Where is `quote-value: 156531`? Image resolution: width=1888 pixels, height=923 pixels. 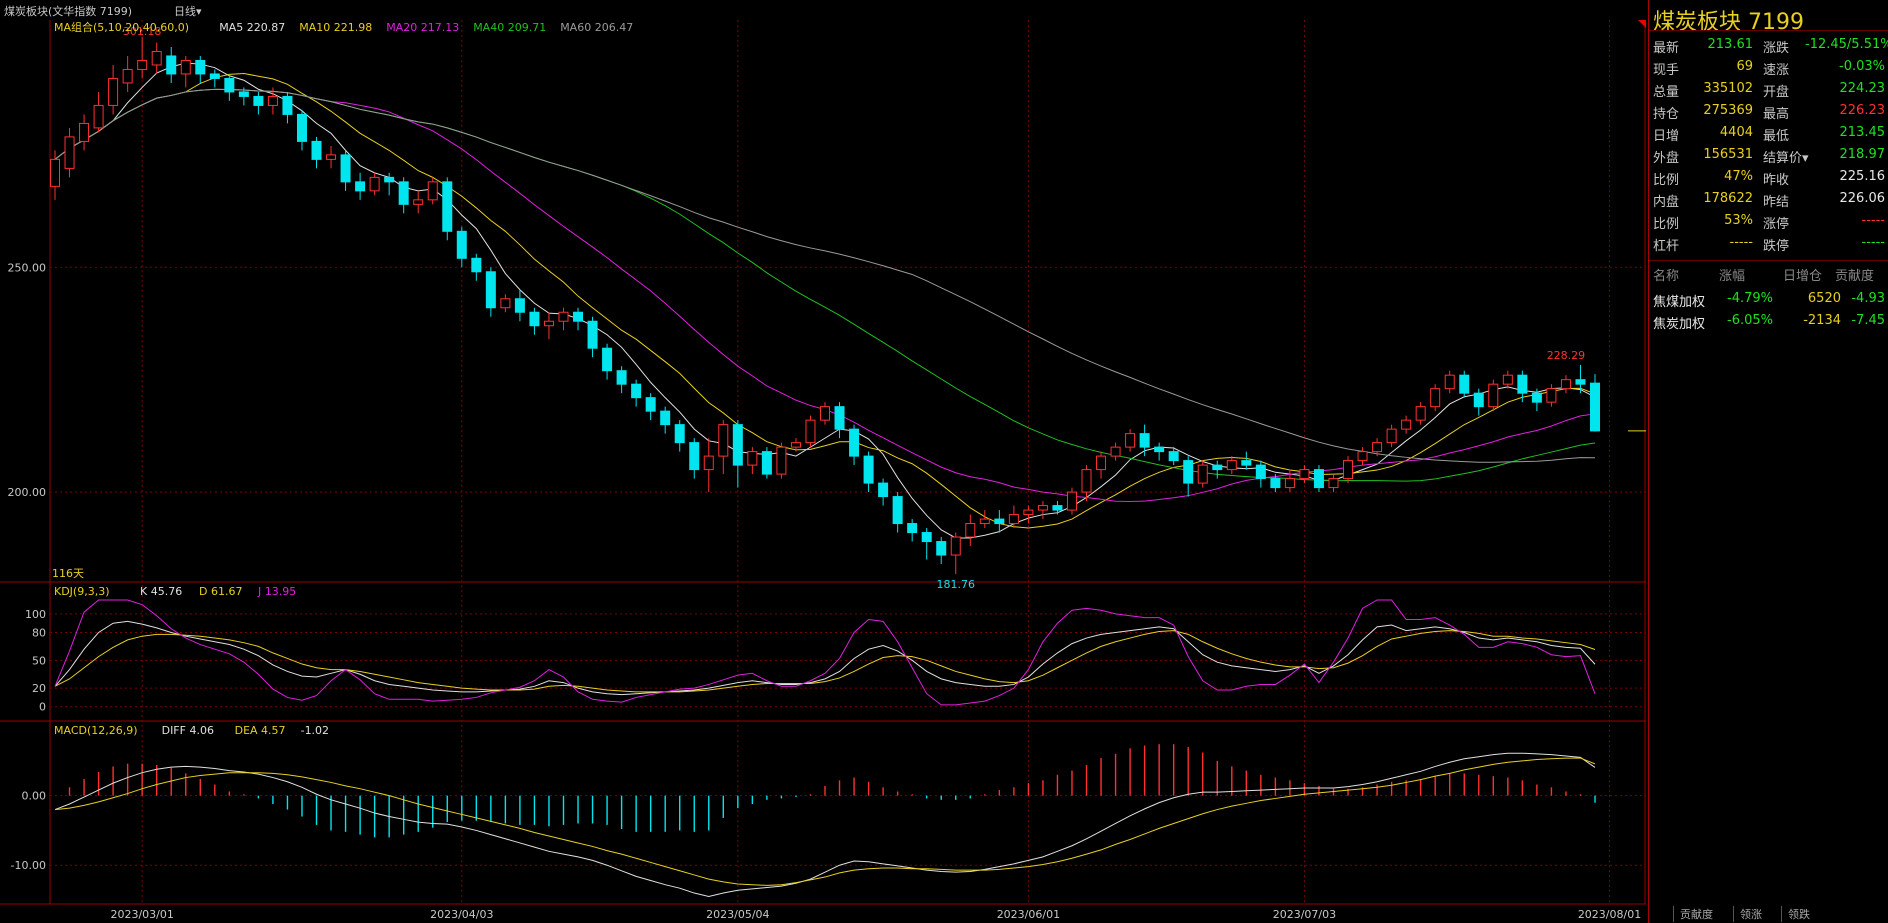
quote-value: 156531 is located at coordinates (1728, 154).